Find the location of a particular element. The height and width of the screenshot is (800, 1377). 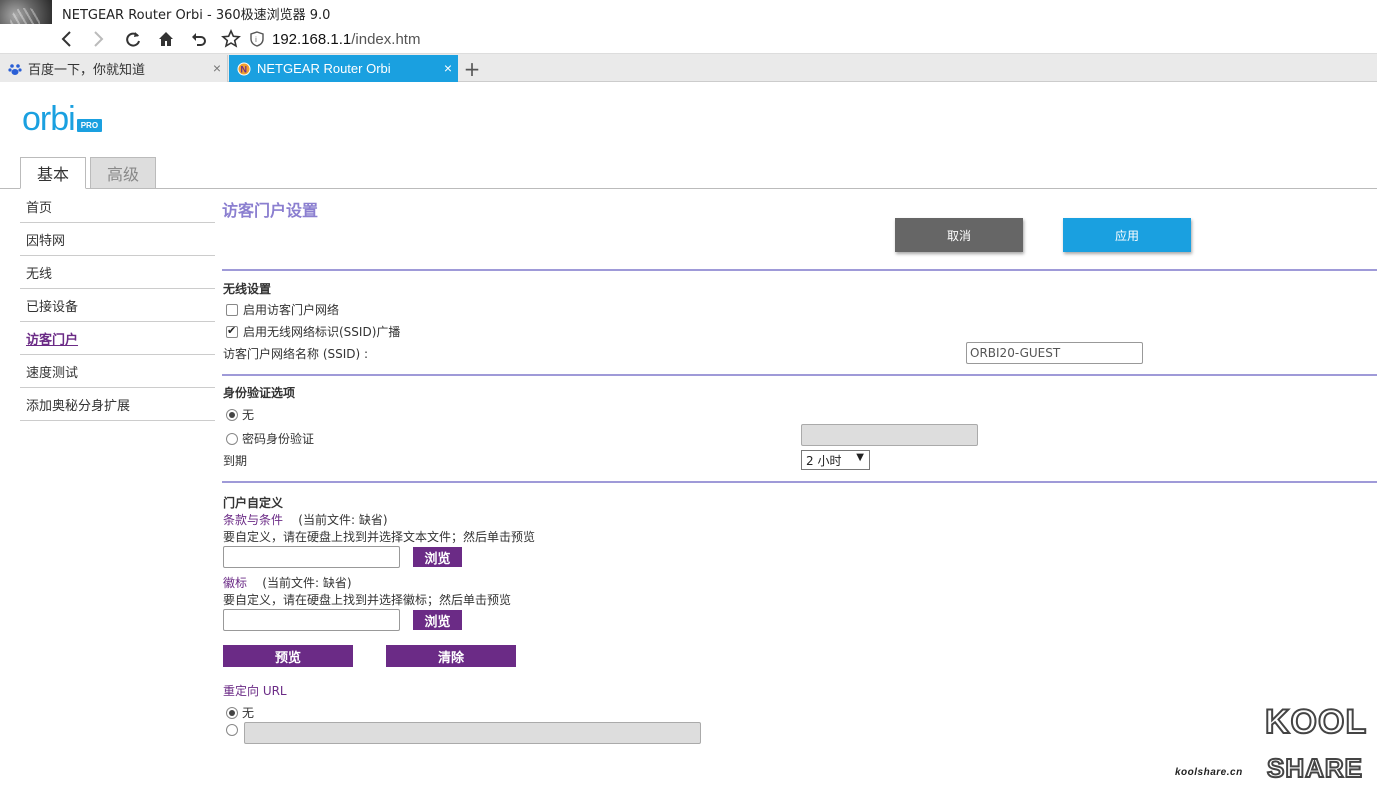

browser-tab-baidu: 百度一下，你就知道 × is located at coordinates (114, 68).